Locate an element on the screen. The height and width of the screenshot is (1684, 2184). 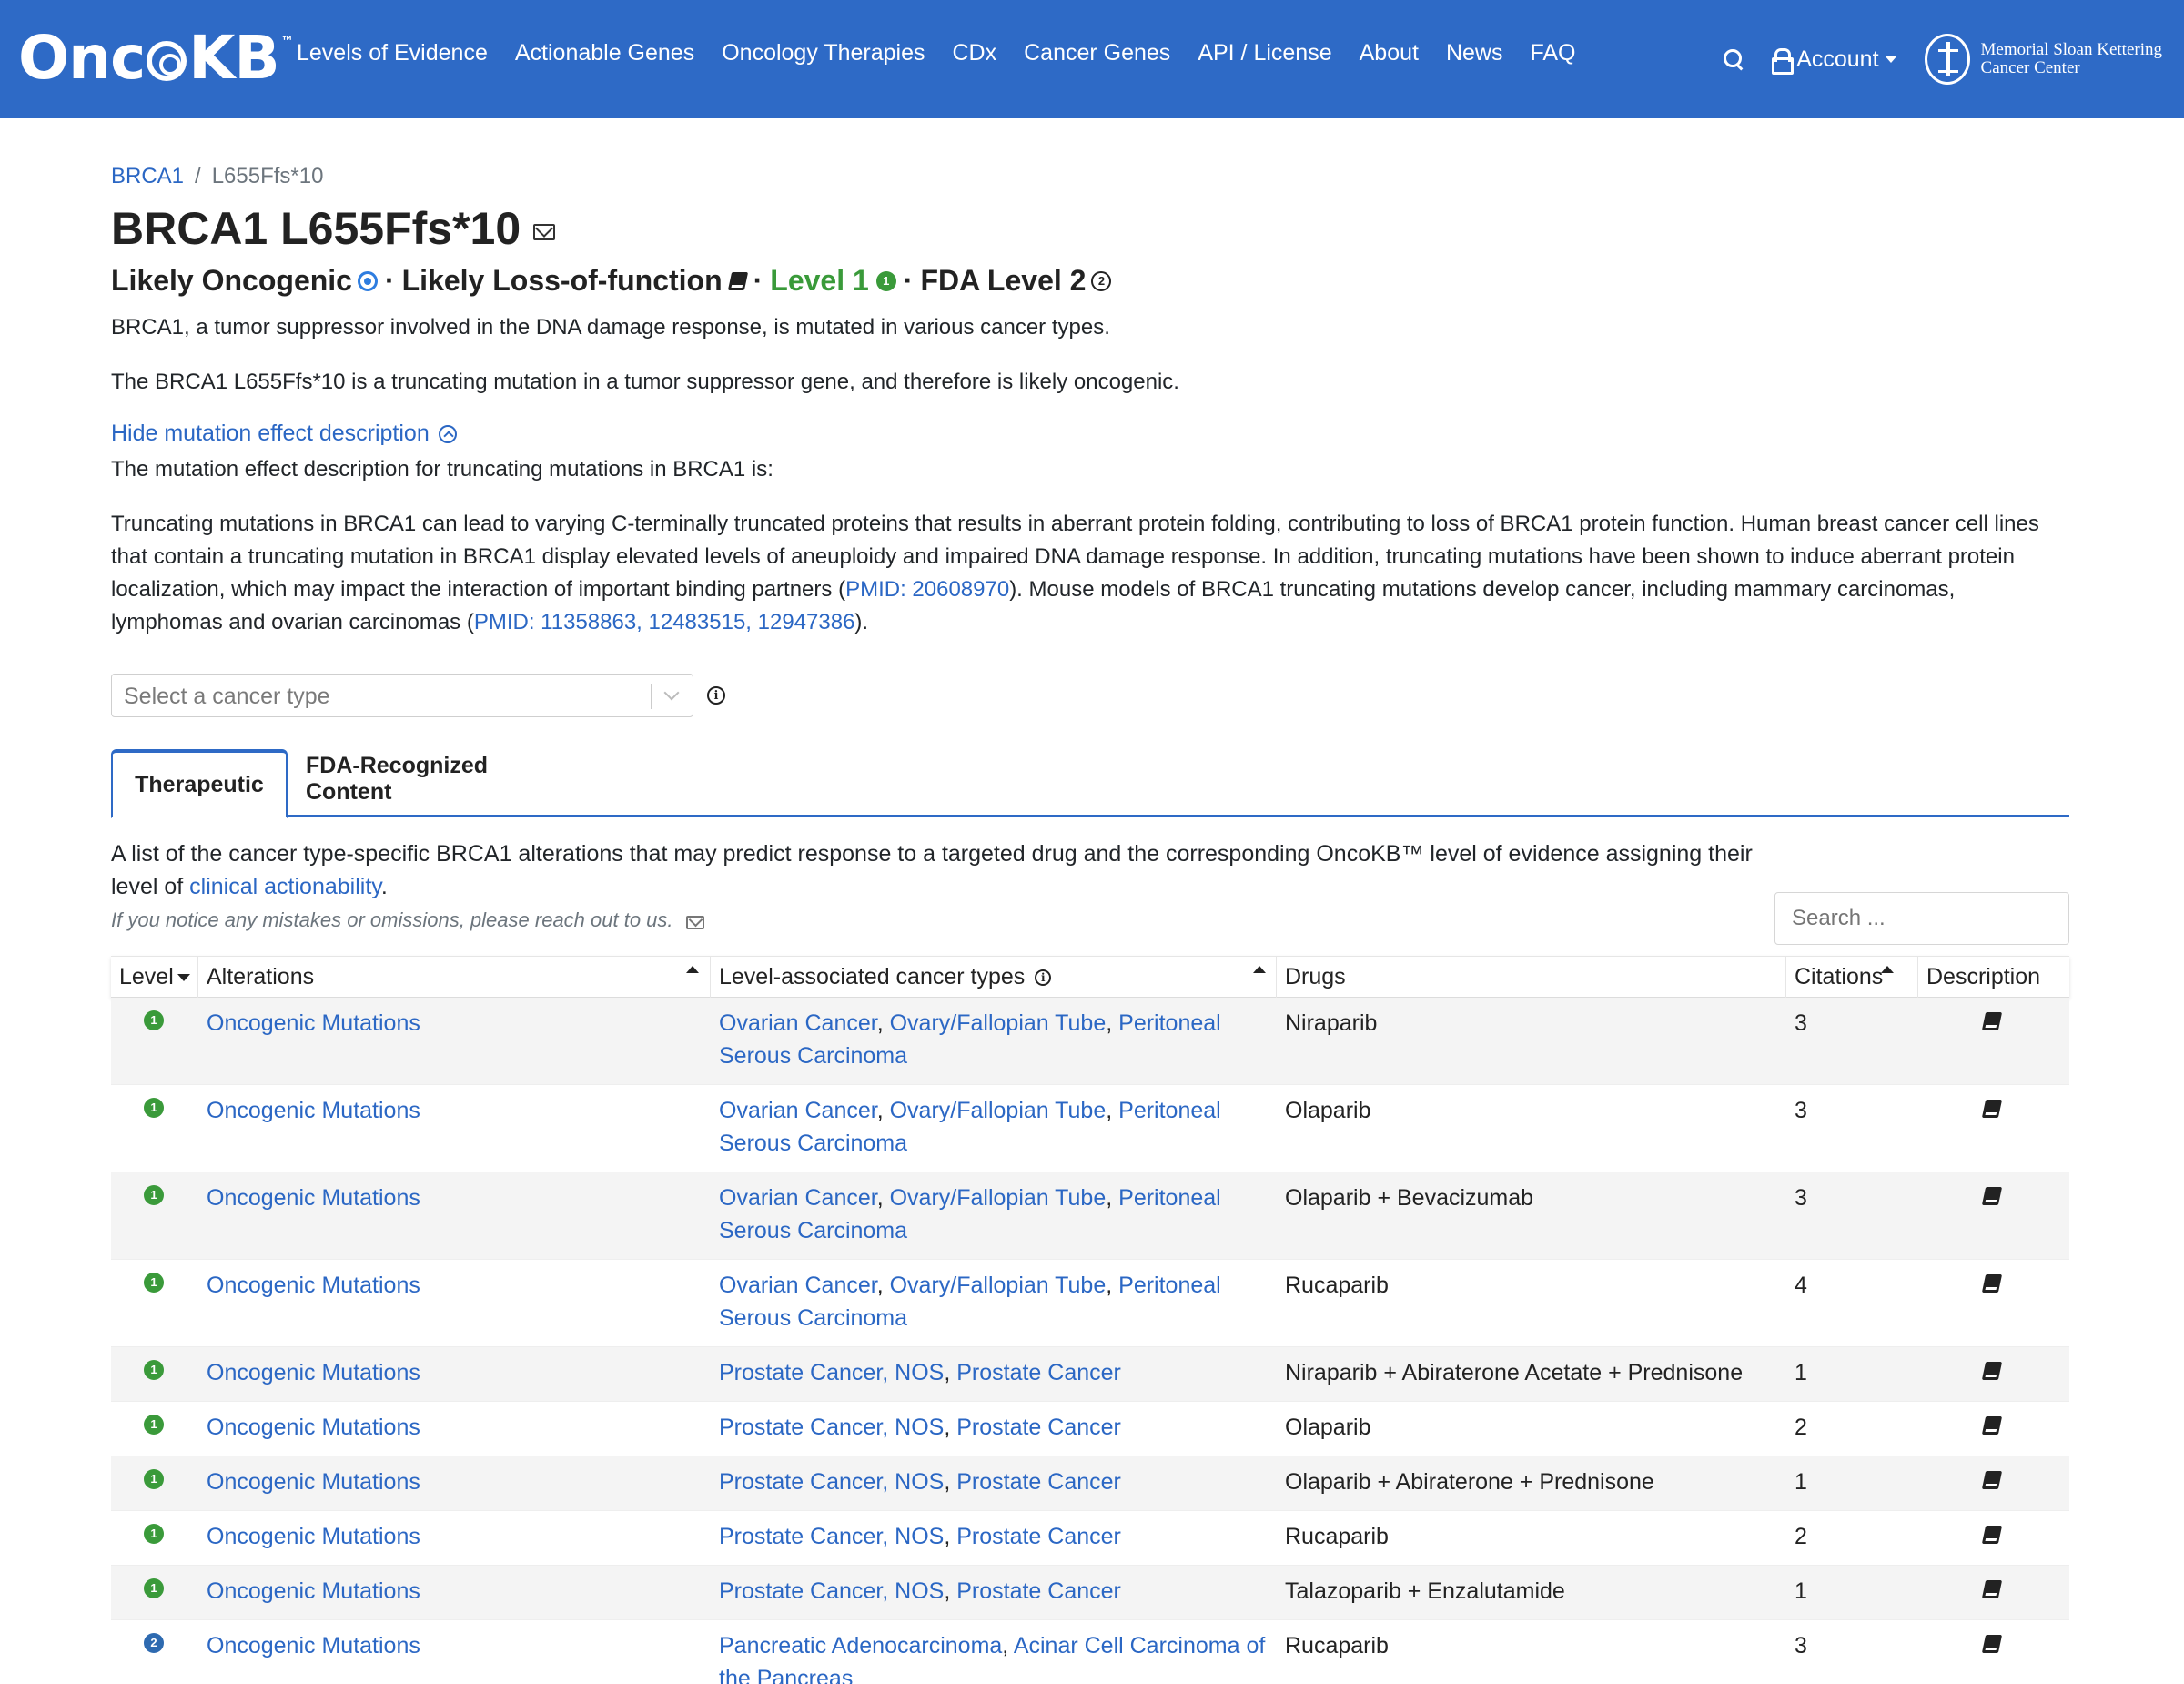
cell-level: 1 is located at coordinates (155, 1483).